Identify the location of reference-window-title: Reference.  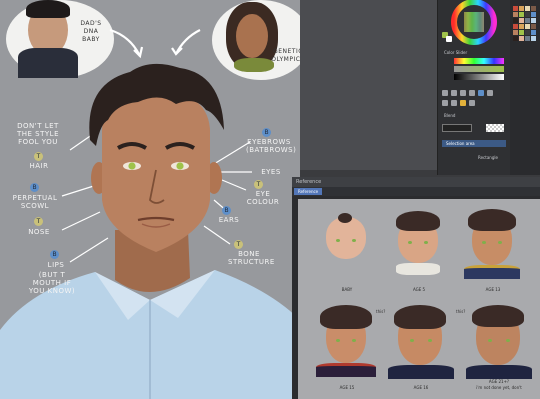
(416, 182).